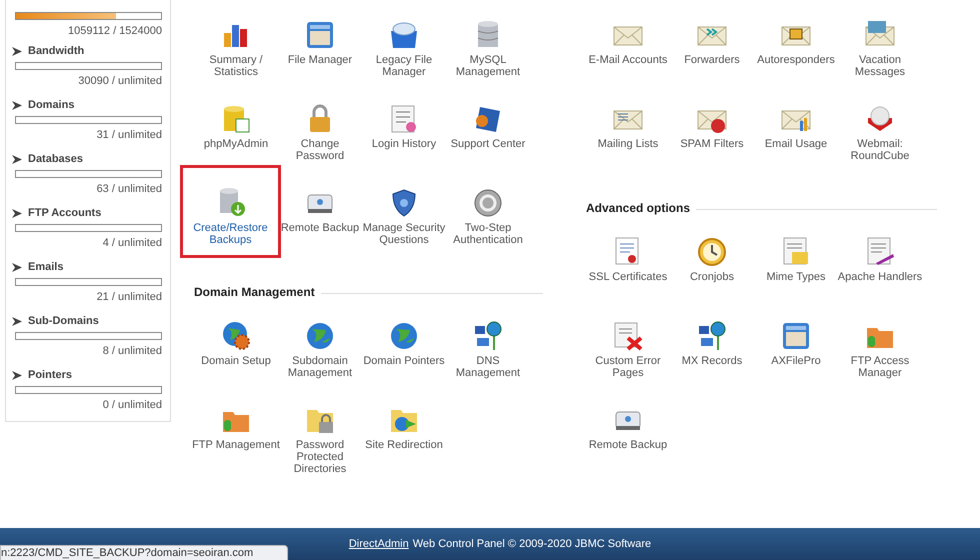 The height and width of the screenshot is (560, 980). I want to click on feature-link: Mailing Lists, so click(628, 141).